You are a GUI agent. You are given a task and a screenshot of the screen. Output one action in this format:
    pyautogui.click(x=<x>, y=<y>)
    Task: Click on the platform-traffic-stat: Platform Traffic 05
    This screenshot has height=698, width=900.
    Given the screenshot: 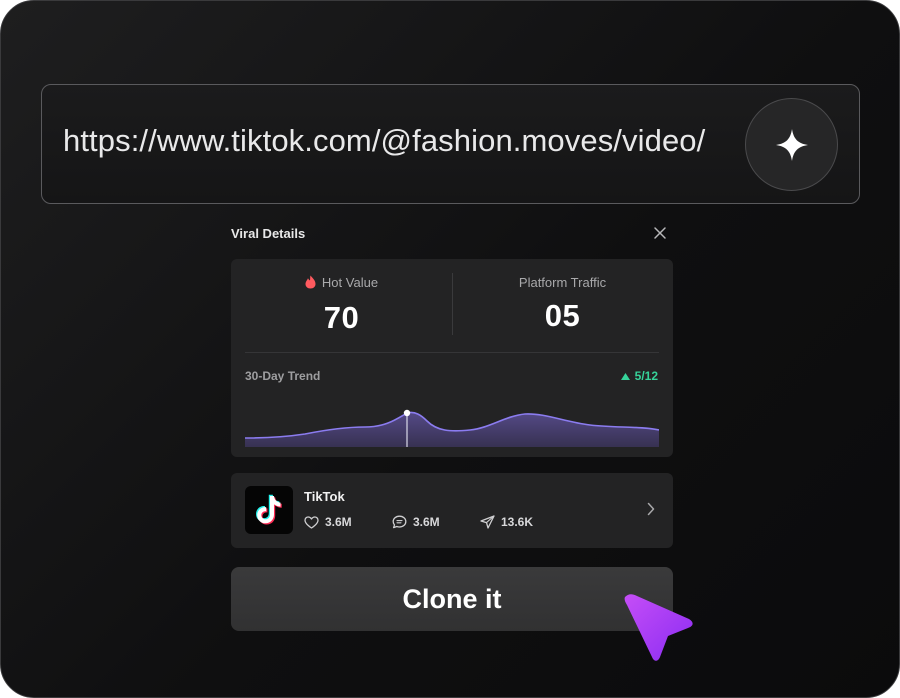 What is the action you would take?
    pyautogui.click(x=562, y=303)
    